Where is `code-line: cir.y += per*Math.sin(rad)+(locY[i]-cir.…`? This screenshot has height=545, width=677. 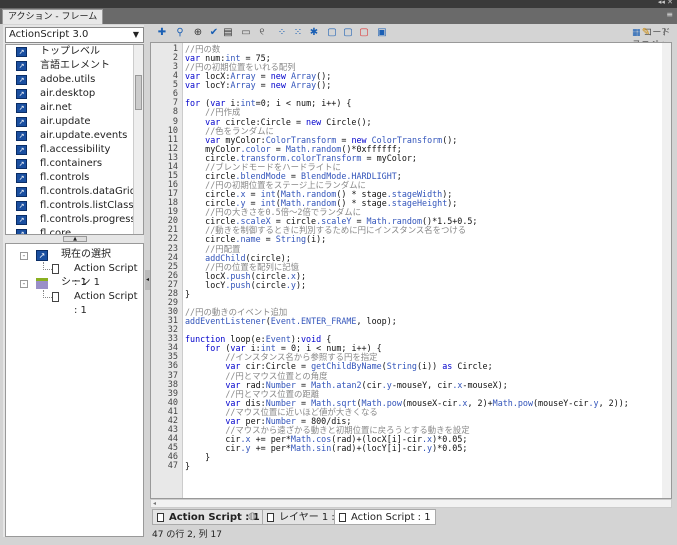
code-line: cir.y += per*Math.sin(rad)+(locY[i]-cir.… is located at coordinates (326, 448).